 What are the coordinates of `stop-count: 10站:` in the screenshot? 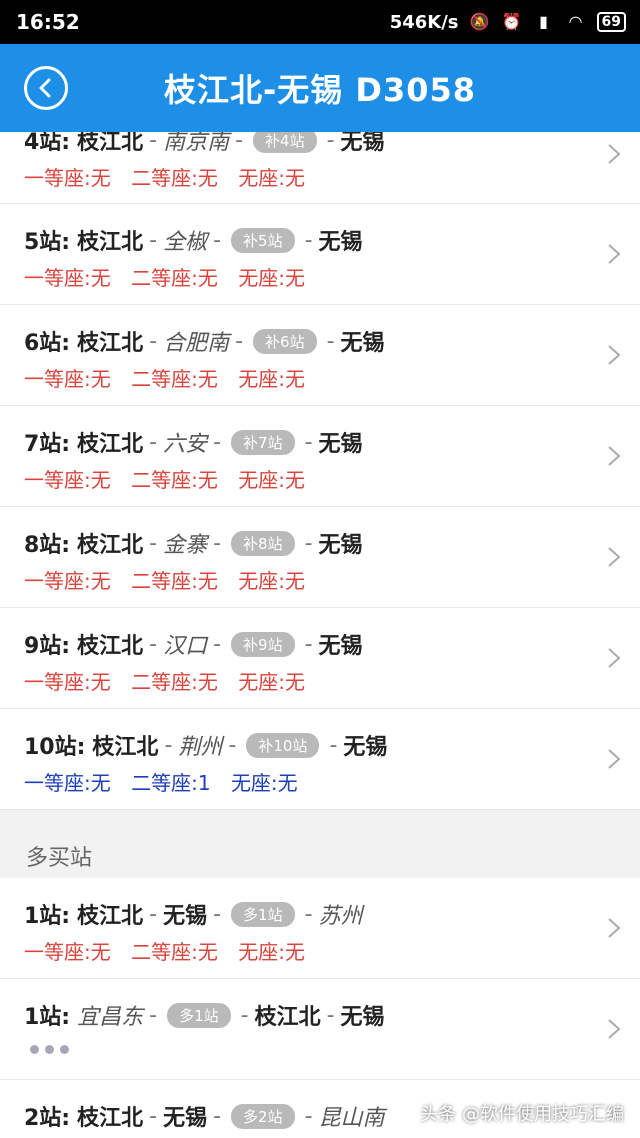 It's located at (55, 747).